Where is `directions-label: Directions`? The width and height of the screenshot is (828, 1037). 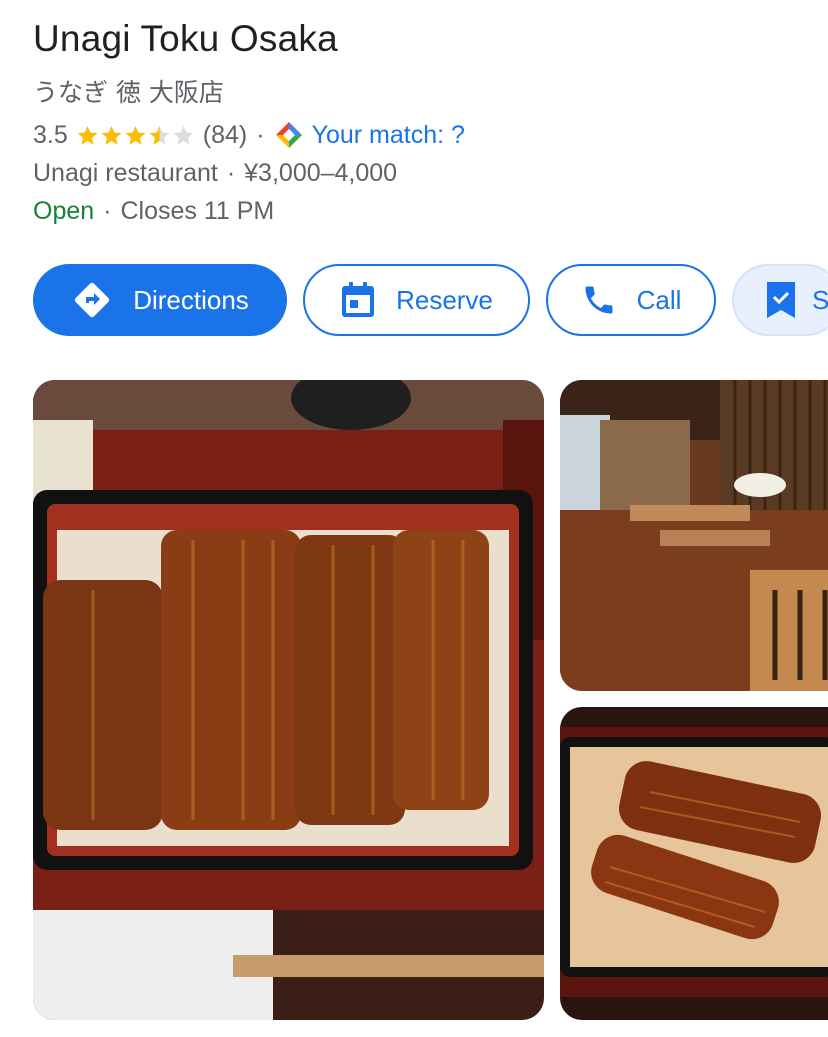
directions-label: Directions is located at coordinates (191, 299).